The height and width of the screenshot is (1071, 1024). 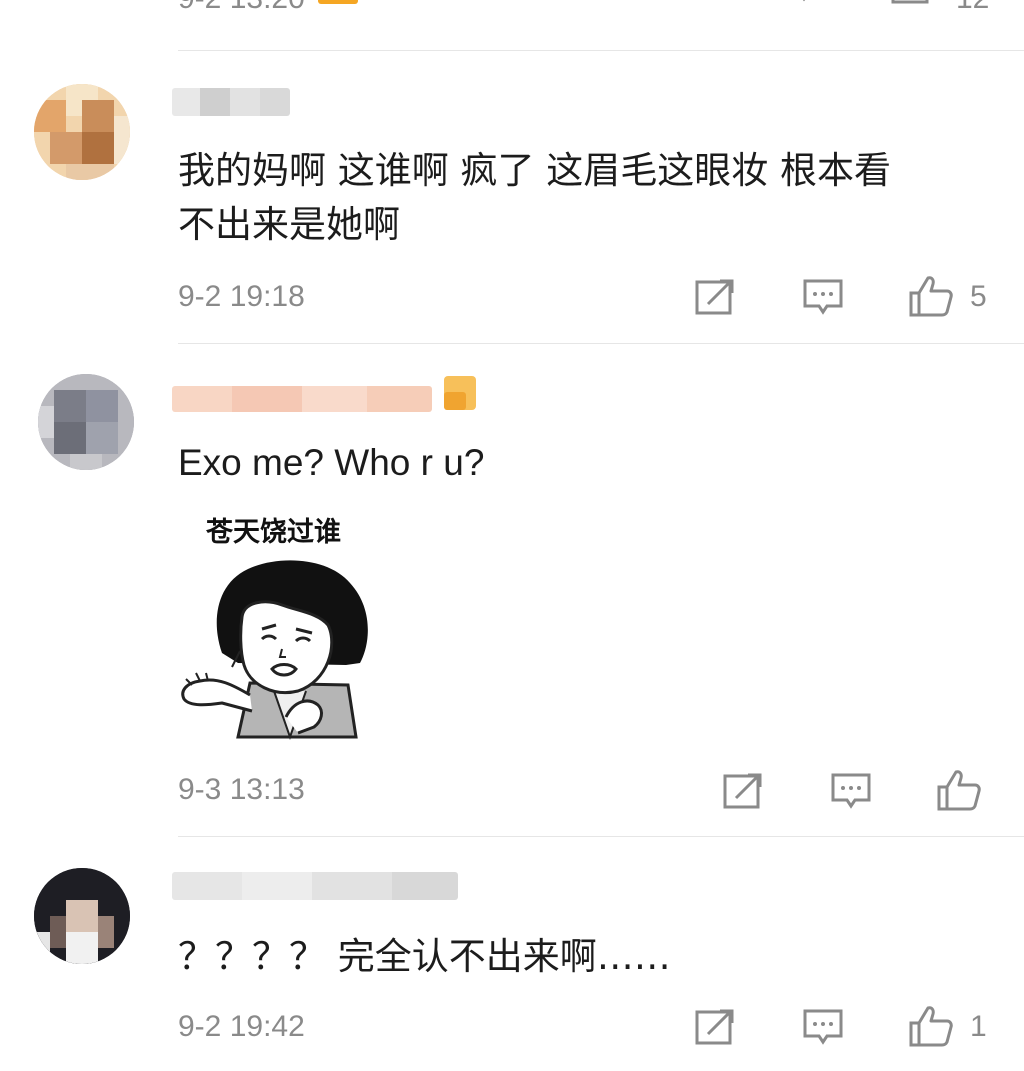 What do you see at coordinates (241, 296) in the screenshot?
I see `comment-time: 9-2 19:18` at bounding box center [241, 296].